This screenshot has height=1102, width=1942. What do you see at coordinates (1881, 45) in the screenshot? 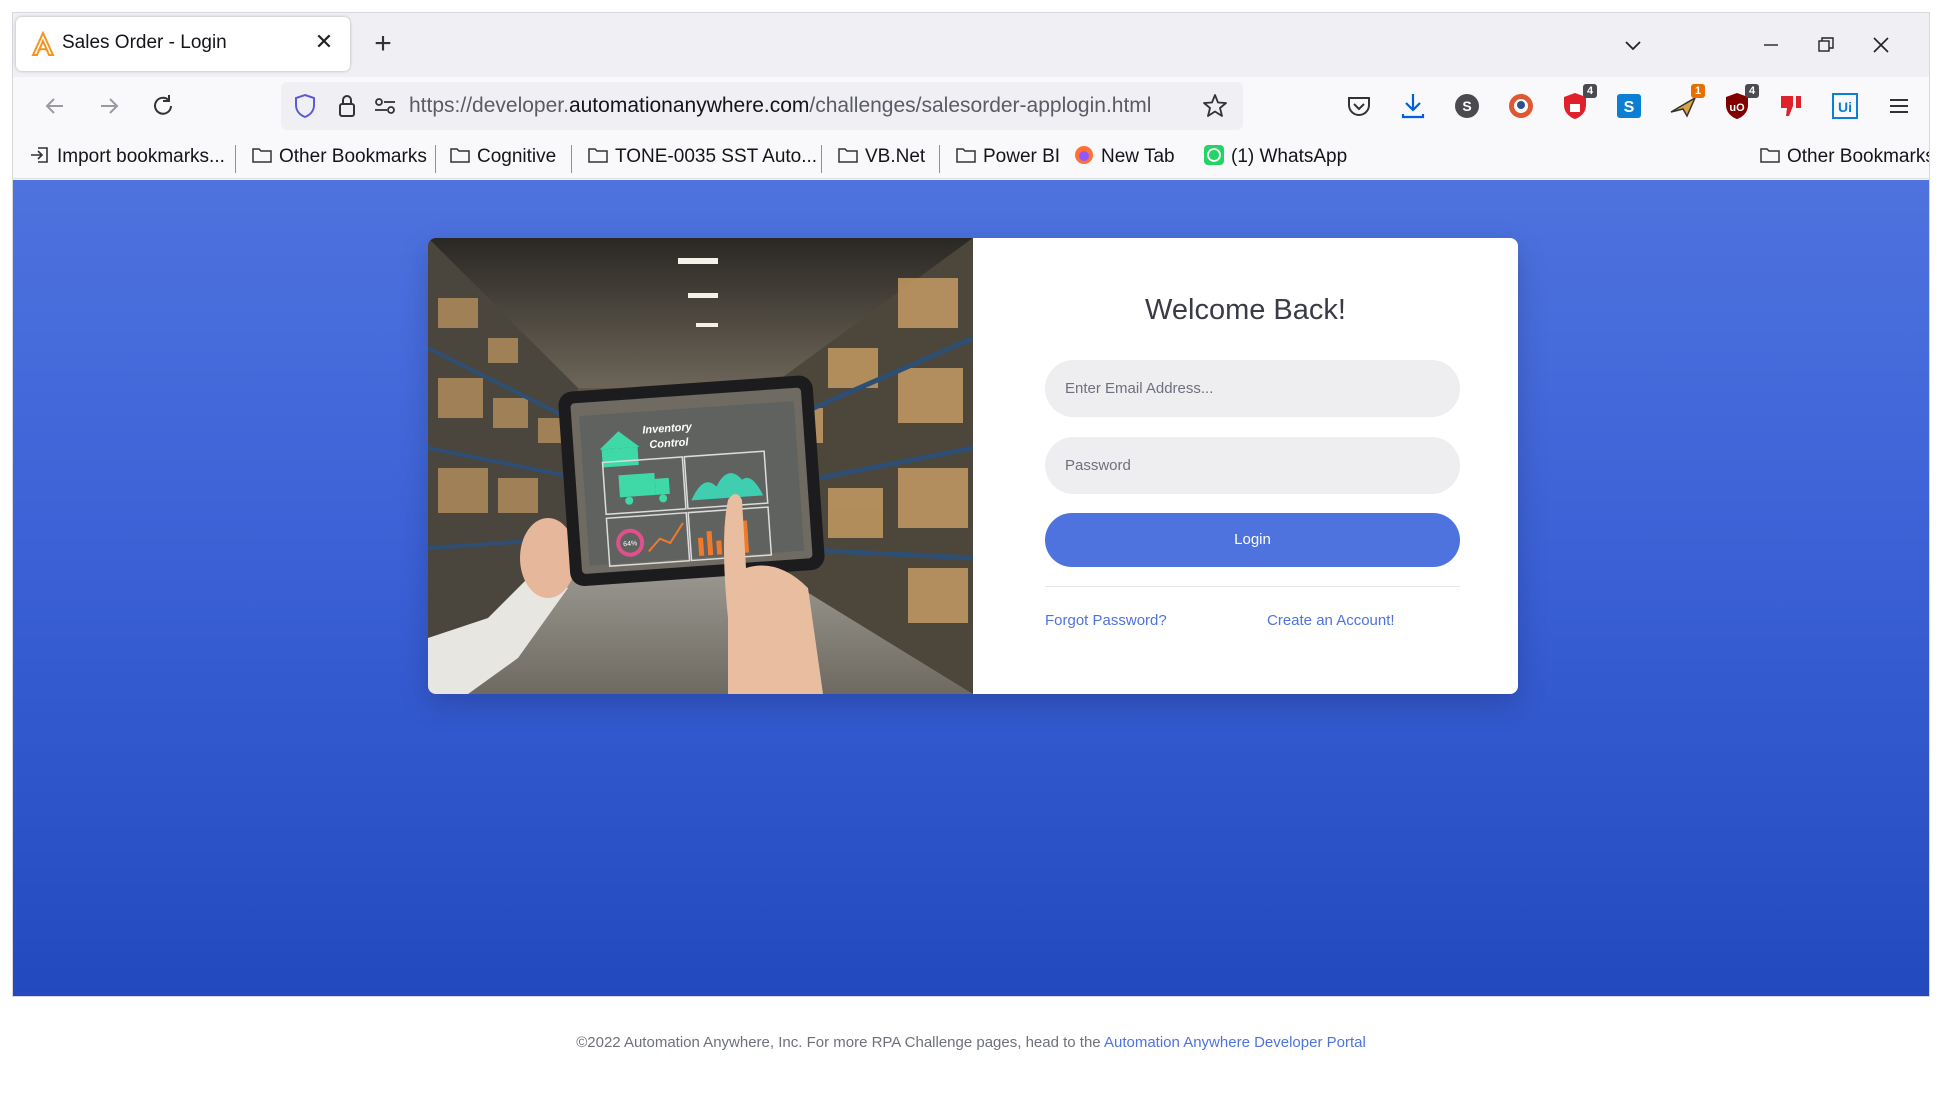
I see `close-window-icon` at bounding box center [1881, 45].